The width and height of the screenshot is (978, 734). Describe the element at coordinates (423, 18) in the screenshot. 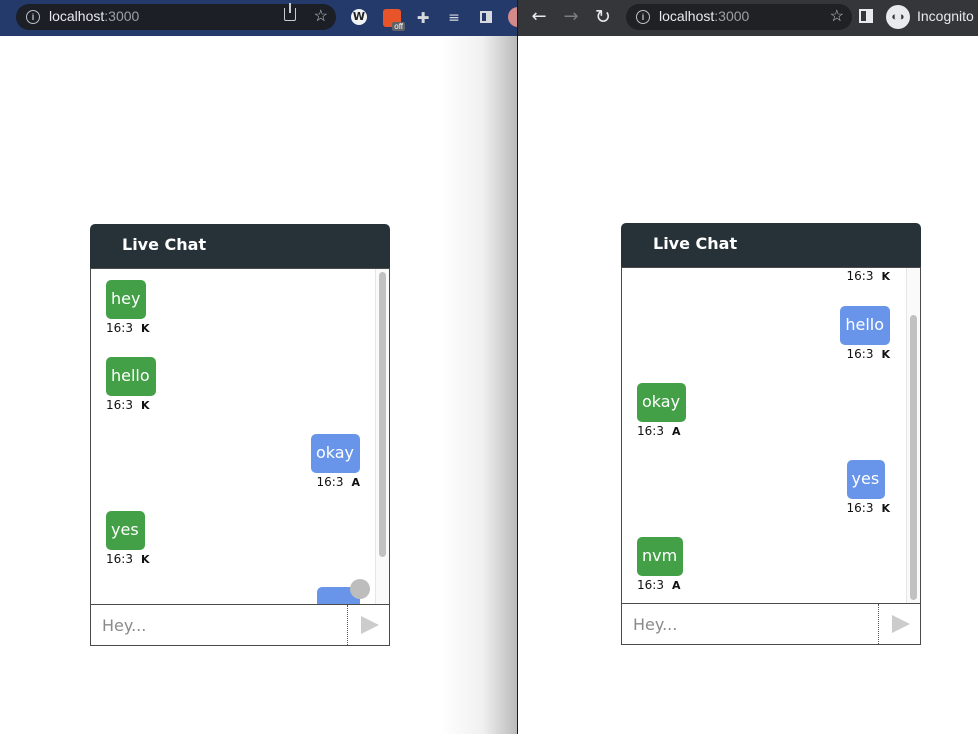

I see `puzzle-icon: ✚` at that location.